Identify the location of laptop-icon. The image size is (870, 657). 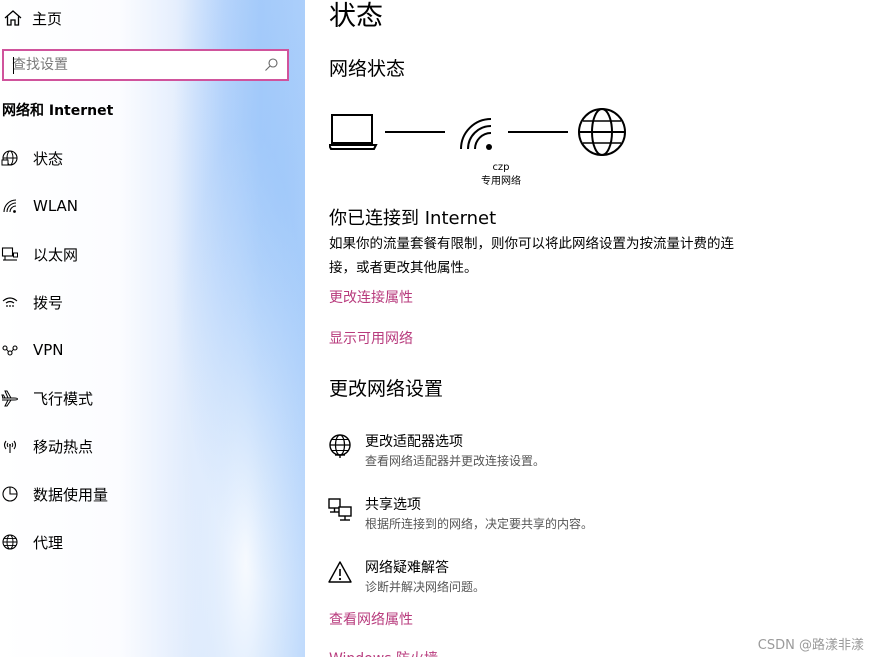
(352, 132).